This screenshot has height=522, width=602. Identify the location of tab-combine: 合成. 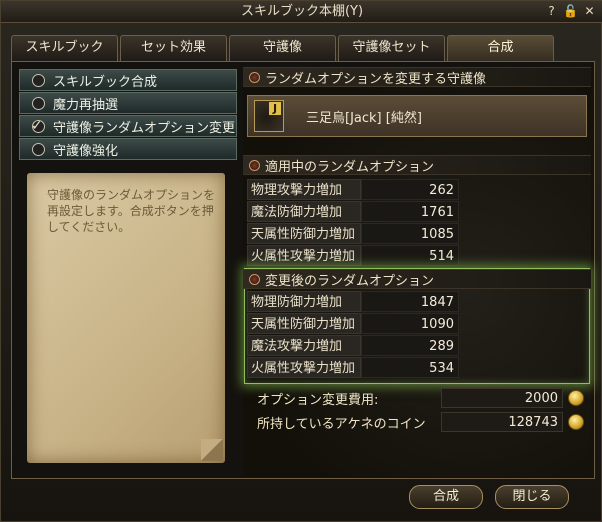
(500, 48).